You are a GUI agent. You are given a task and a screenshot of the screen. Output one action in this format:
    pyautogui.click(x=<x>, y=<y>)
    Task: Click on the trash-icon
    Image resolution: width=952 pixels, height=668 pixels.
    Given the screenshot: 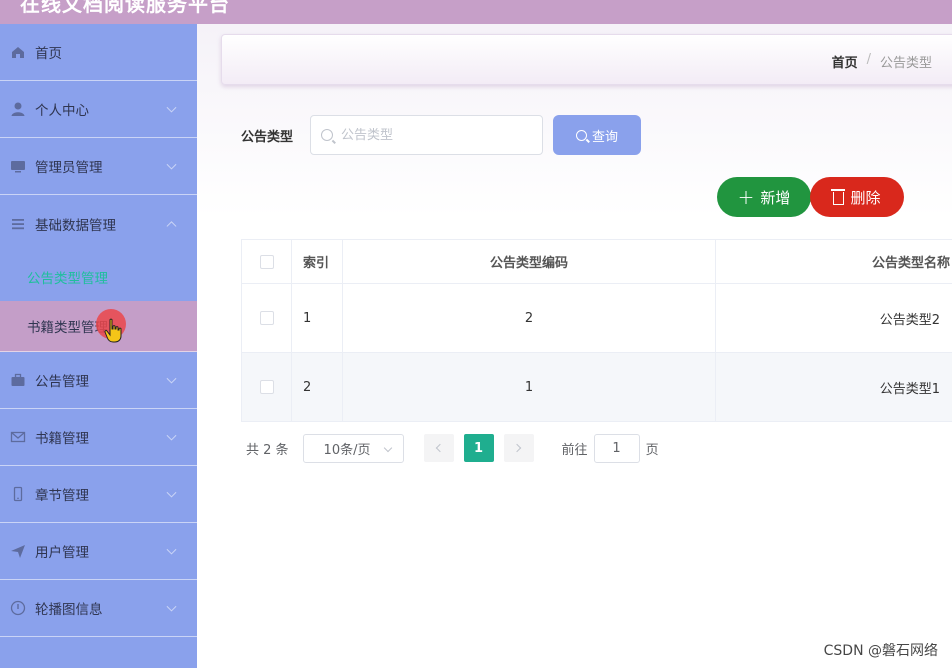 What is the action you would take?
    pyautogui.click(x=838, y=197)
    